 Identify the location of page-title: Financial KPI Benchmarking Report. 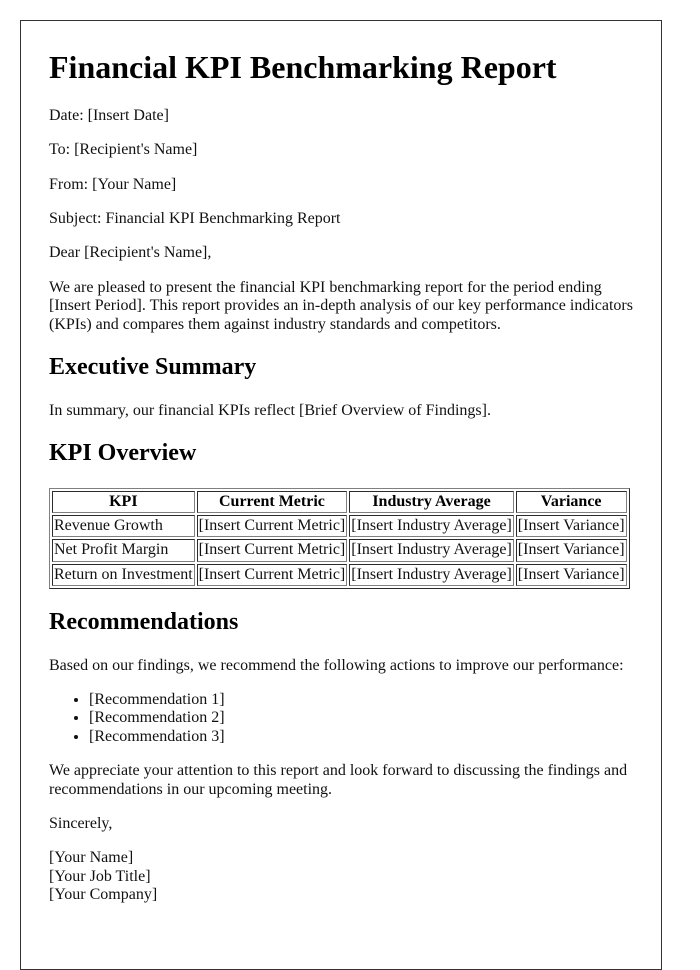
(303, 67).